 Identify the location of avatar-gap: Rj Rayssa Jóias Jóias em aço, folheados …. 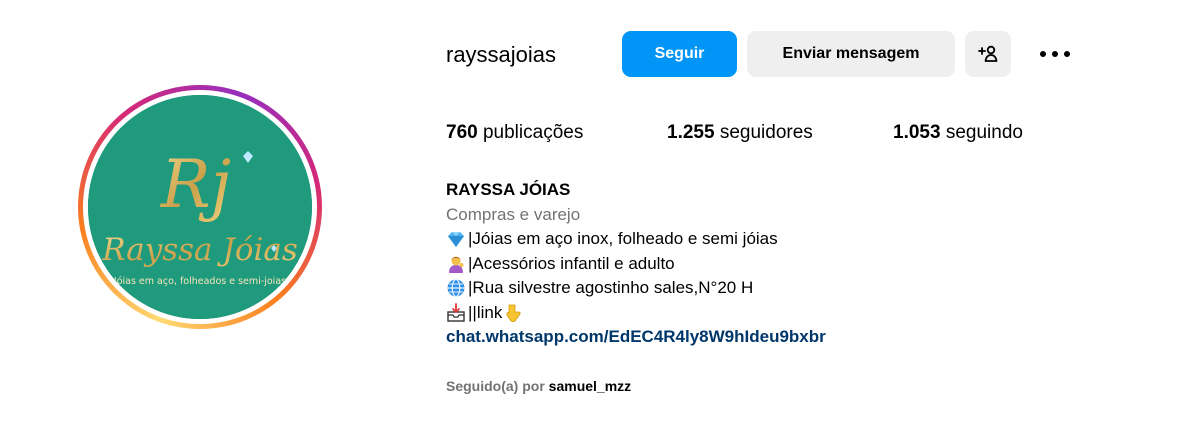
(200, 207).